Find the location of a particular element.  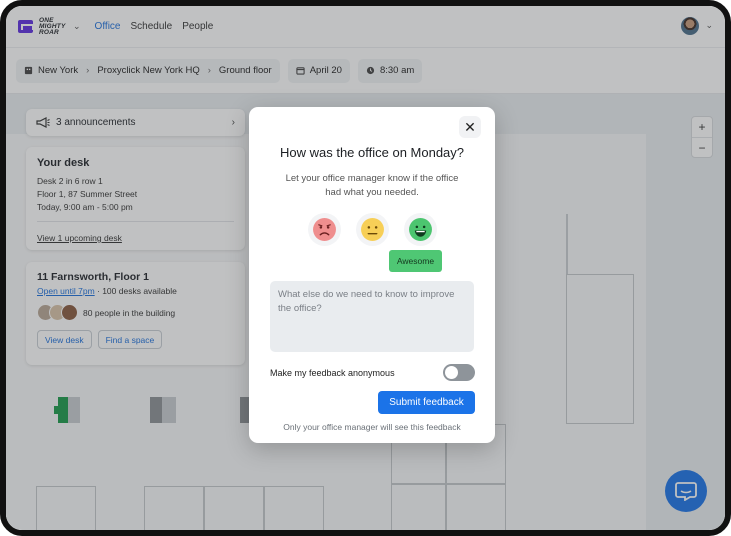

rating-sad-button is located at coordinates (324, 229).